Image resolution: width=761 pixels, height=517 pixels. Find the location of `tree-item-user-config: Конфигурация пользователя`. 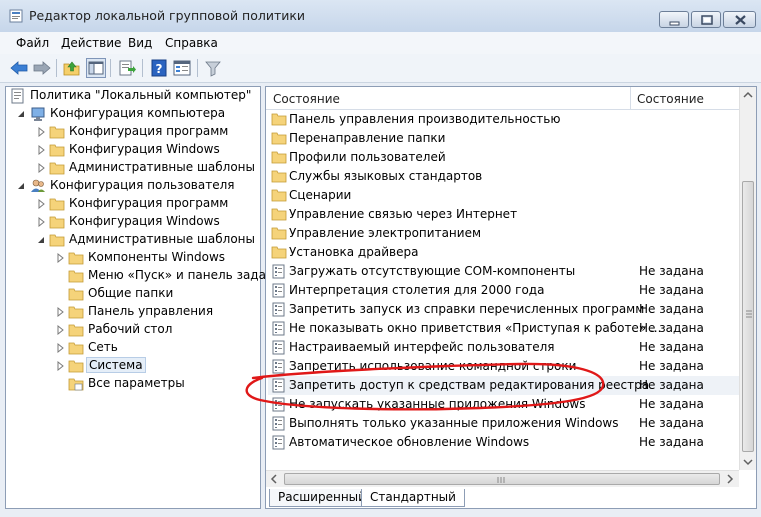

tree-item-user-config: Конфигурация пользователя is located at coordinates (133, 186).